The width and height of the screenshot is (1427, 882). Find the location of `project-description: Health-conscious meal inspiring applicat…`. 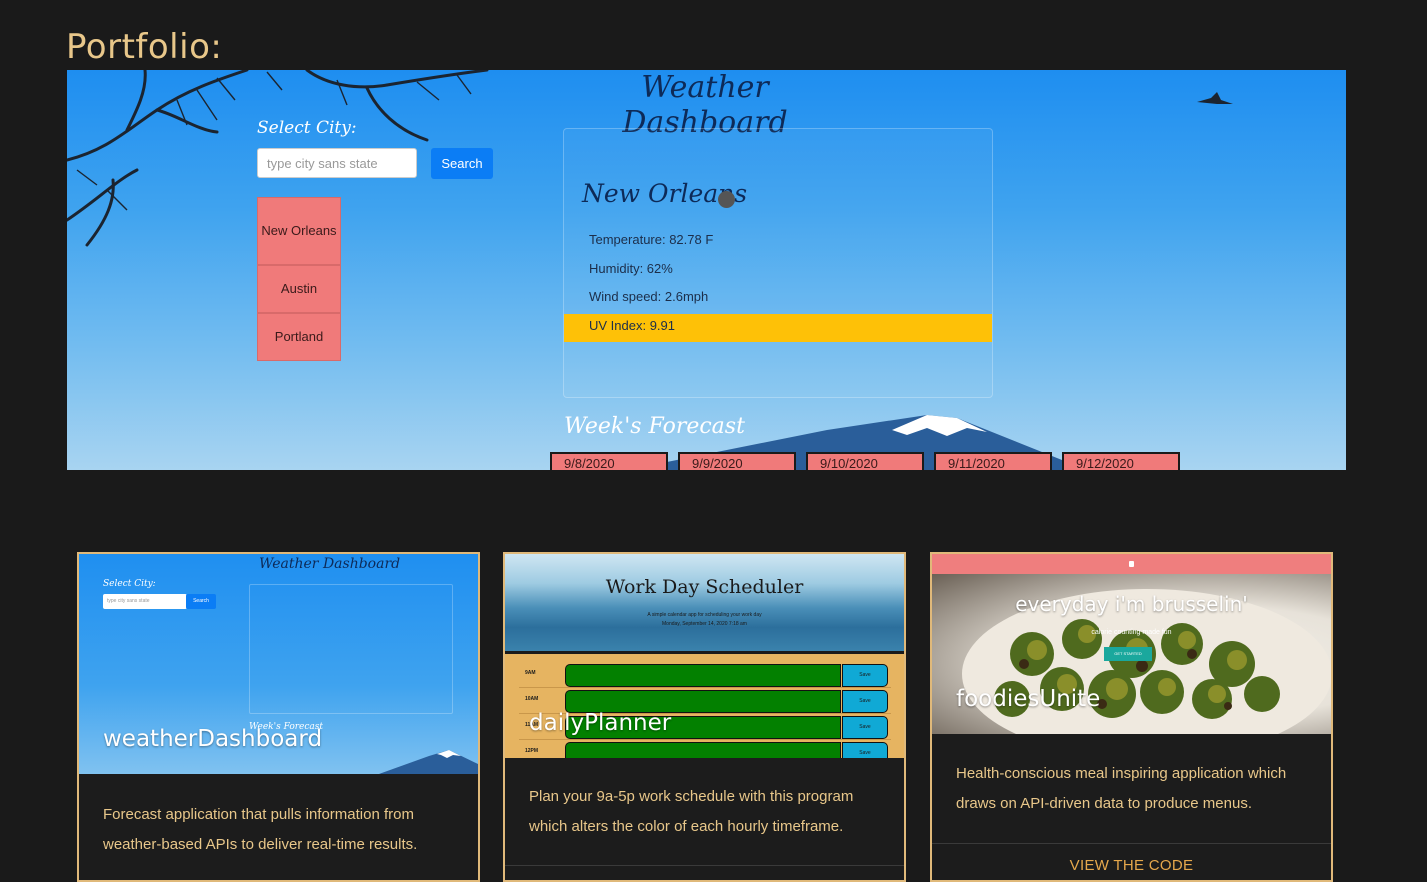

project-description: Health-conscious meal inspiring applicat… is located at coordinates (1121, 788).